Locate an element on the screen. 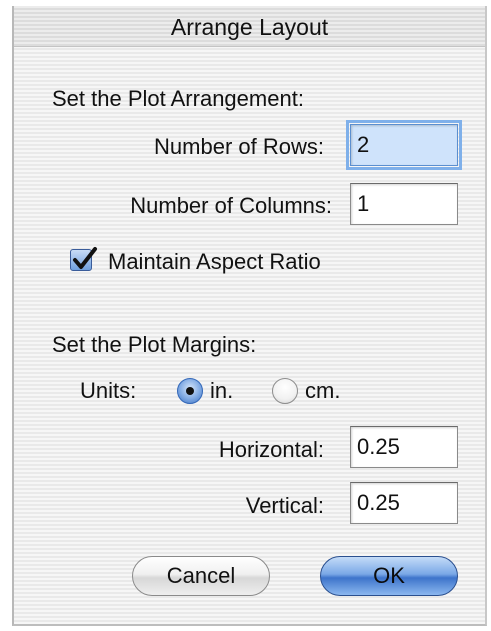 Image resolution: width=491 pixels, height=631 pixels. unit-in-radio is located at coordinates (190, 391).